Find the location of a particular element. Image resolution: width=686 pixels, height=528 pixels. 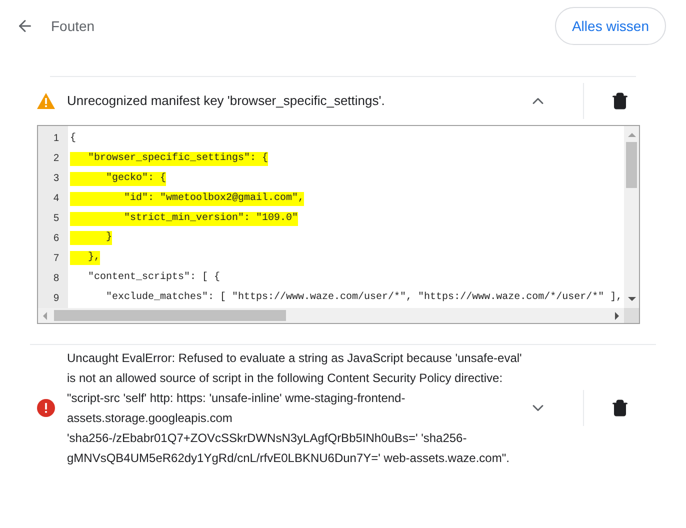

line-number: 3 is located at coordinates (56, 179).